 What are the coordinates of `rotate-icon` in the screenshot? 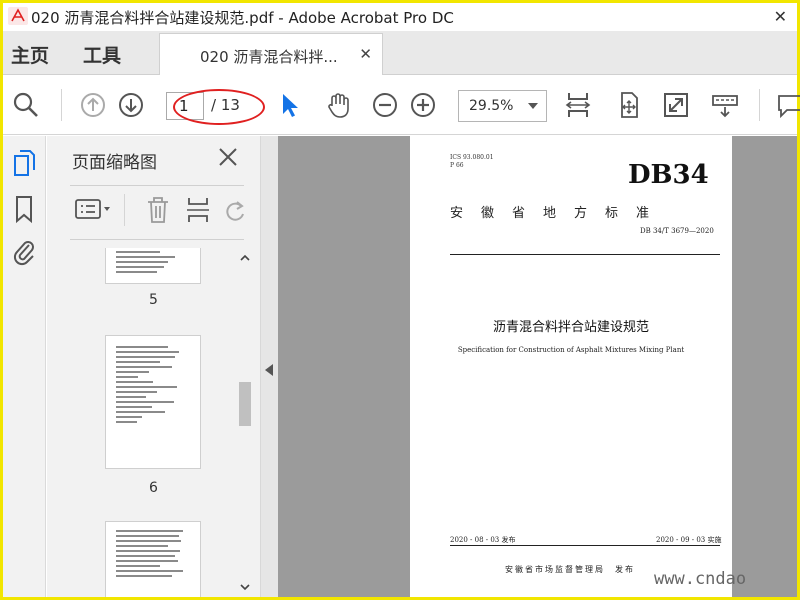 It's located at (236, 210).